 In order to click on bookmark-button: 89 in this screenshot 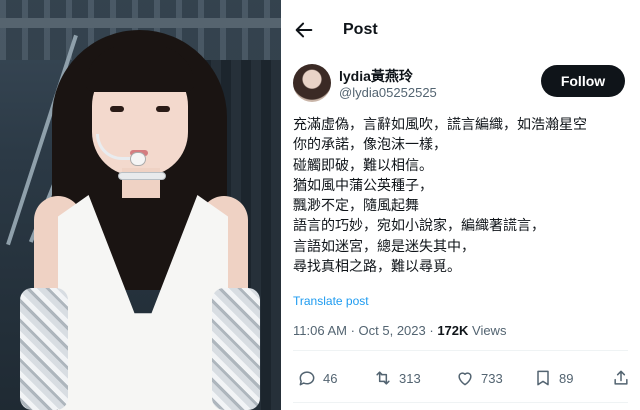, I will do `click(553, 378)`.